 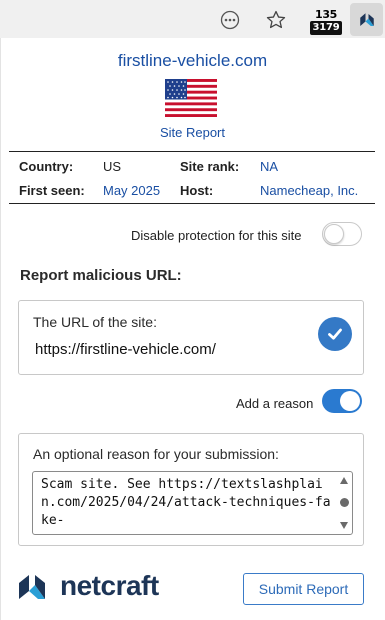 I want to click on first-seen-label: First seen:, so click(x=52, y=190).